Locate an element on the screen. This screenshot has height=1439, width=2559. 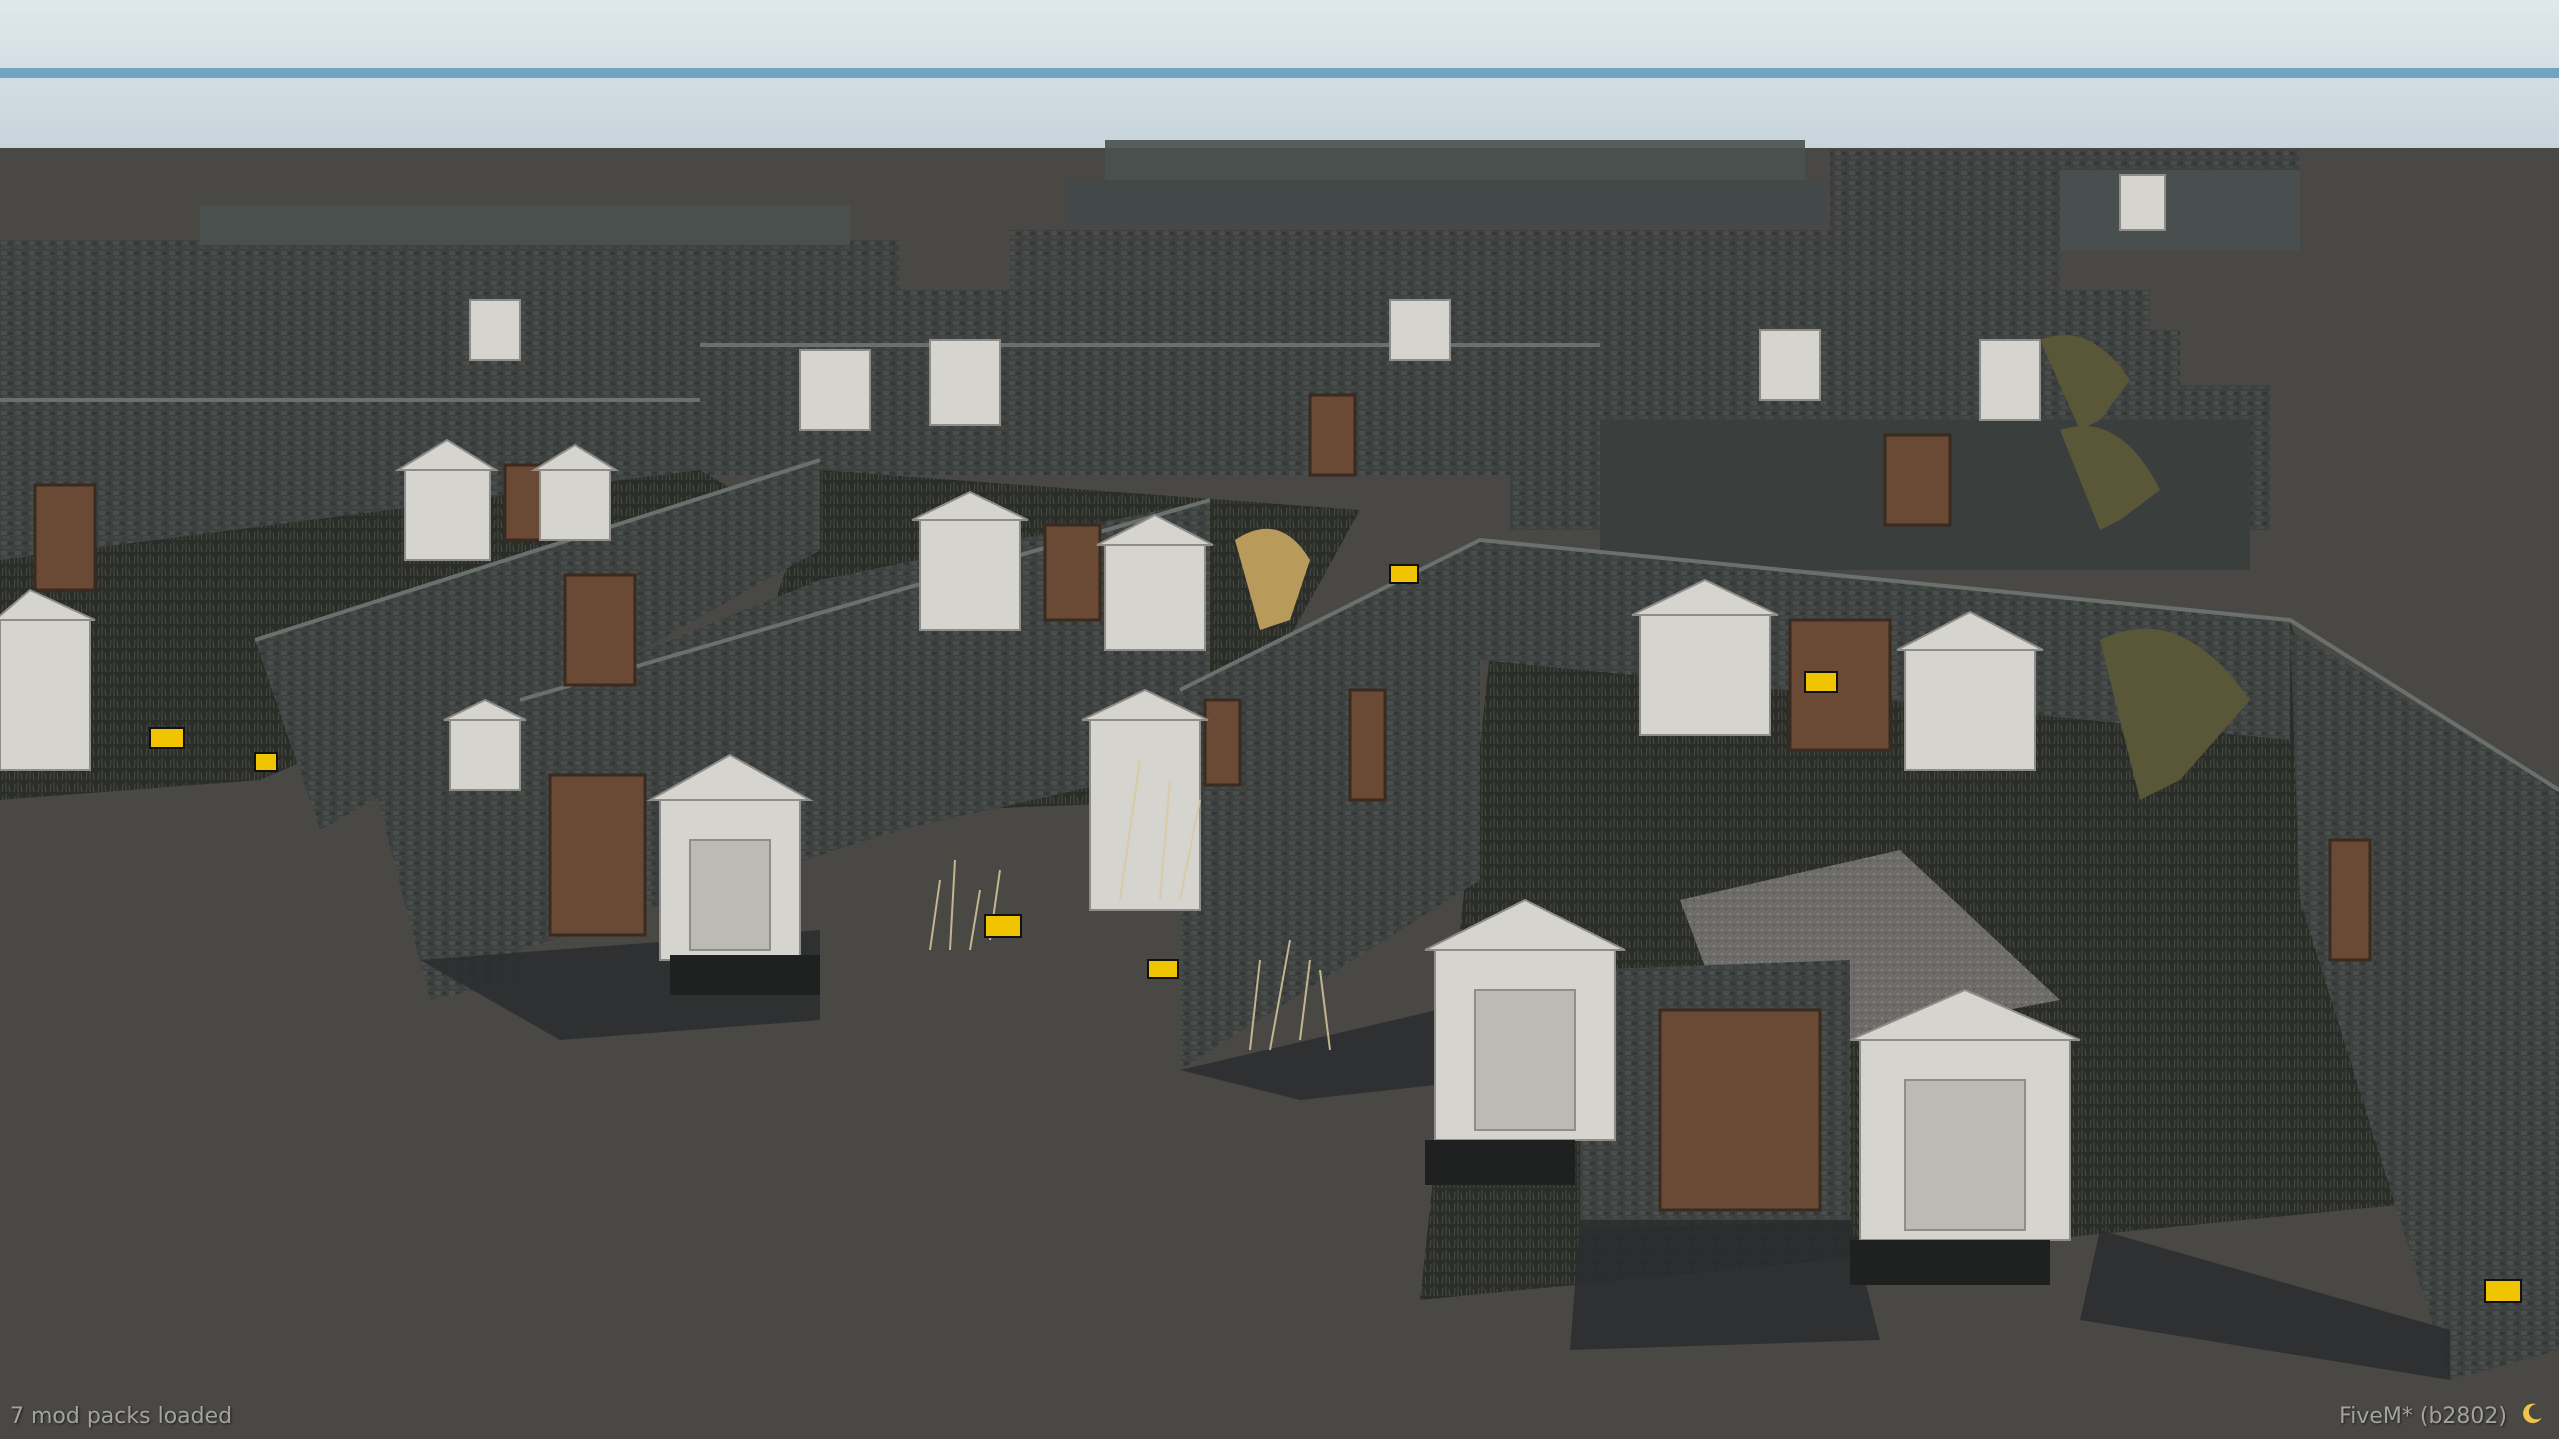
fivem-build-label: FiveM* (b2802) is located at coordinates (2423, 1416).